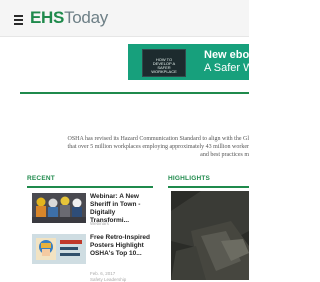 The image size is (320, 282). Describe the element at coordinates (208, 181) in the screenshot. I see `highlights-section-heading: HIGHLIGHTS` at that location.